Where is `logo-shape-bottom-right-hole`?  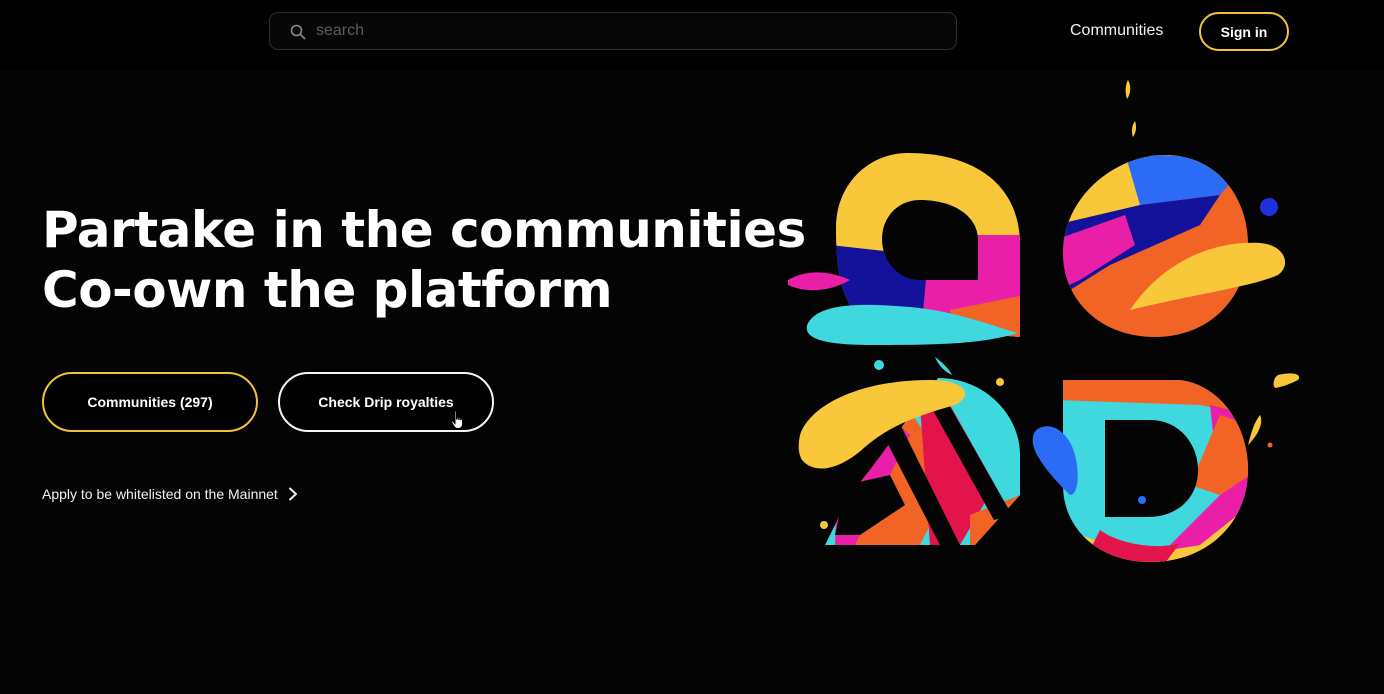 logo-shape-bottom-right-hole is located at coordinates (1151, 468).